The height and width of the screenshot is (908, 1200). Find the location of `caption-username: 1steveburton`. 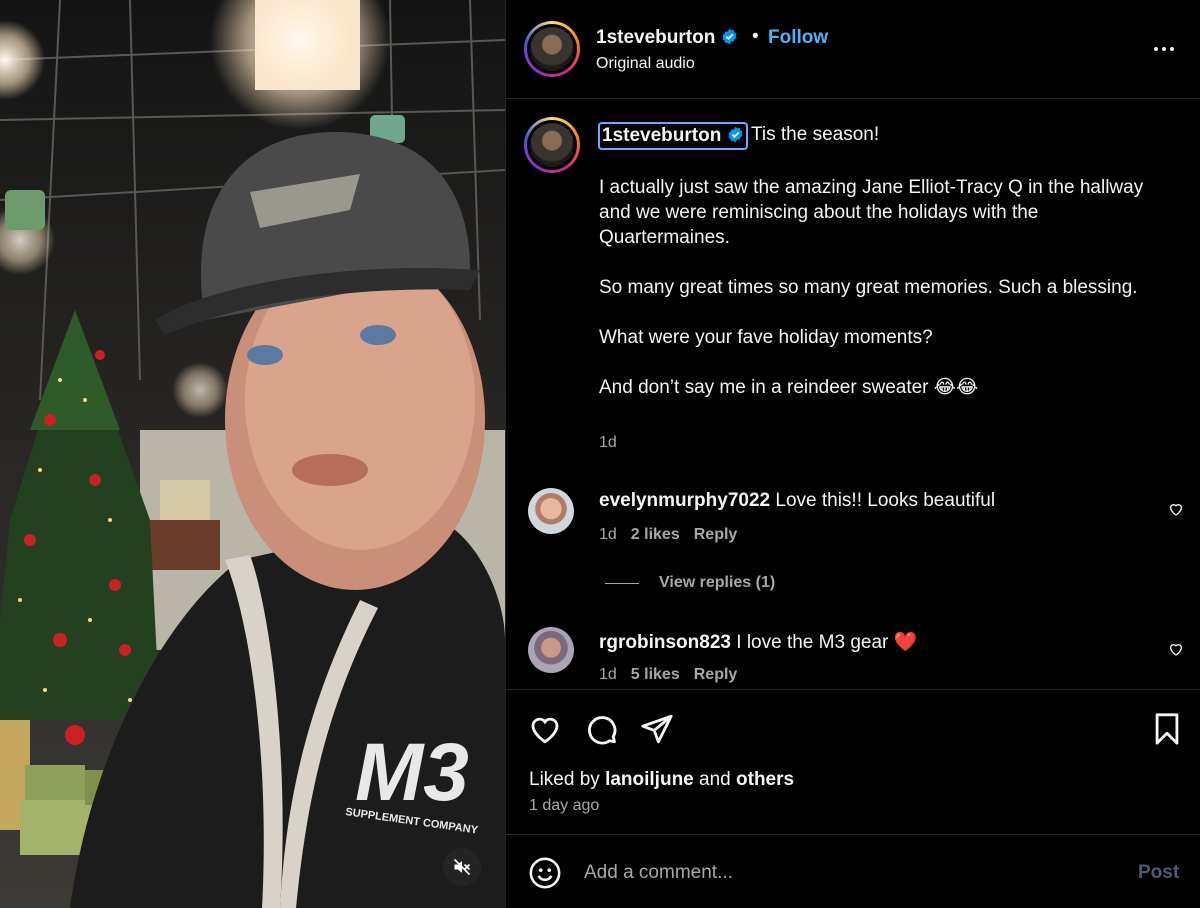

caption-username: 1steveburton is located at coordinates (661, 135).